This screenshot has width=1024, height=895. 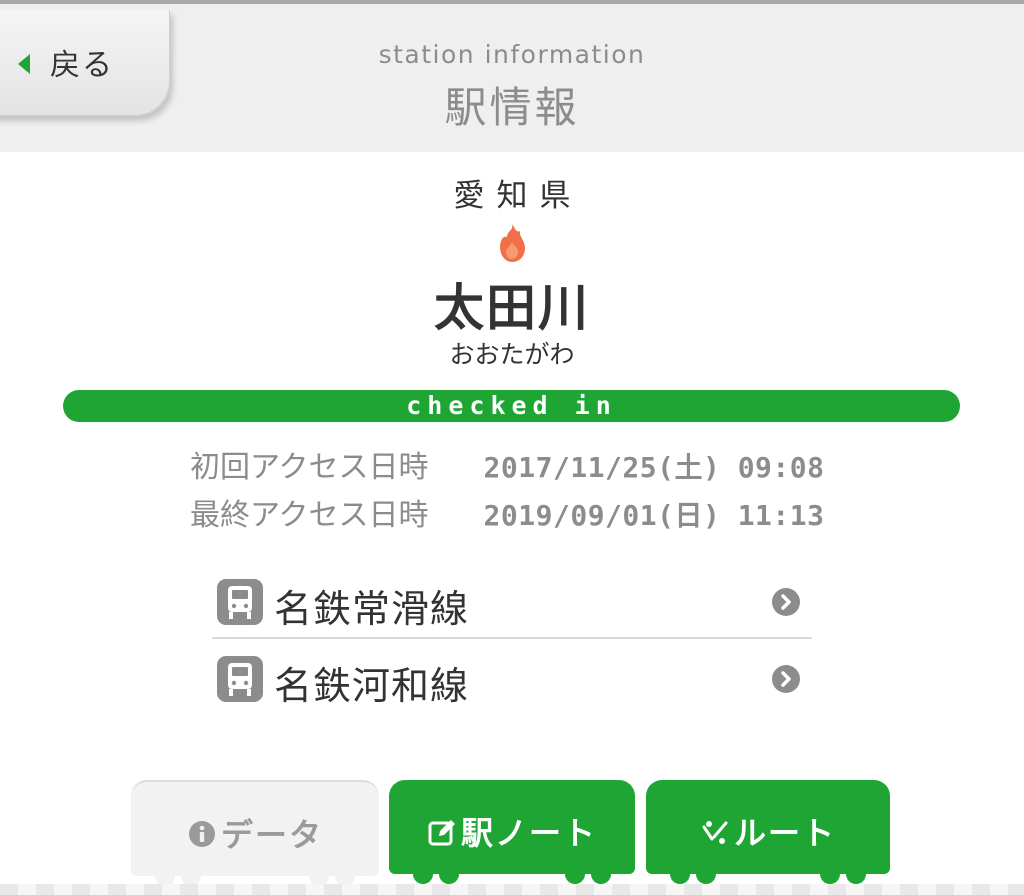 I want to click on checked-in-status-bar: checked in, so click(x=511, y=406).